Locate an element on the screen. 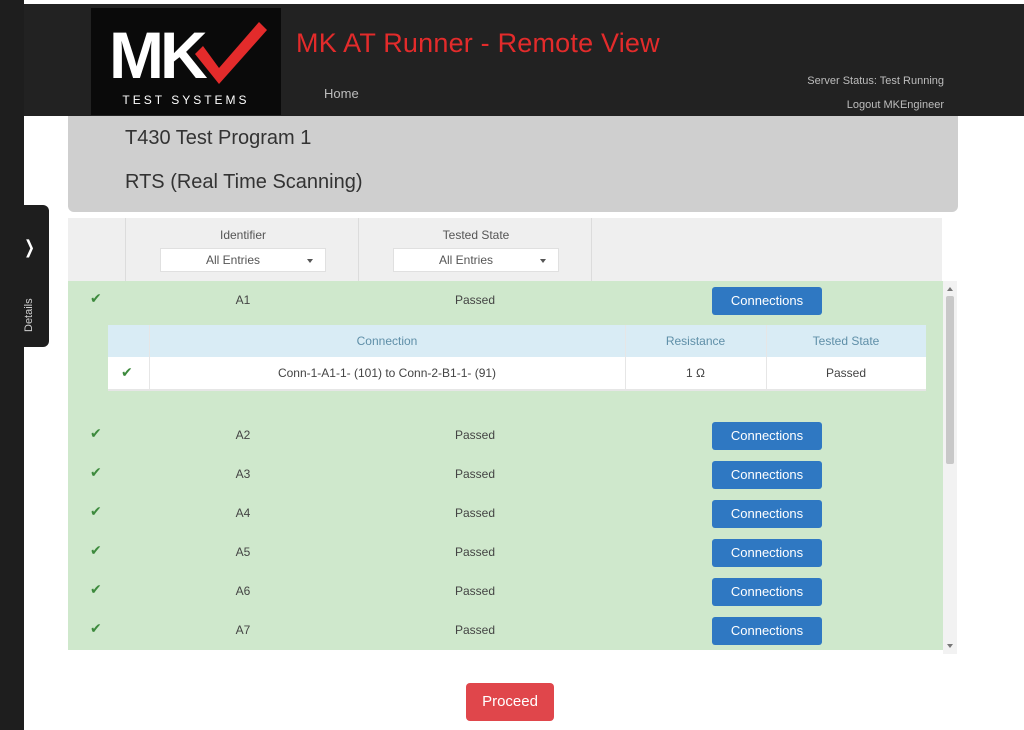  table-row: ✔ A5 Passed Connections is located at coordinates (505, 552).